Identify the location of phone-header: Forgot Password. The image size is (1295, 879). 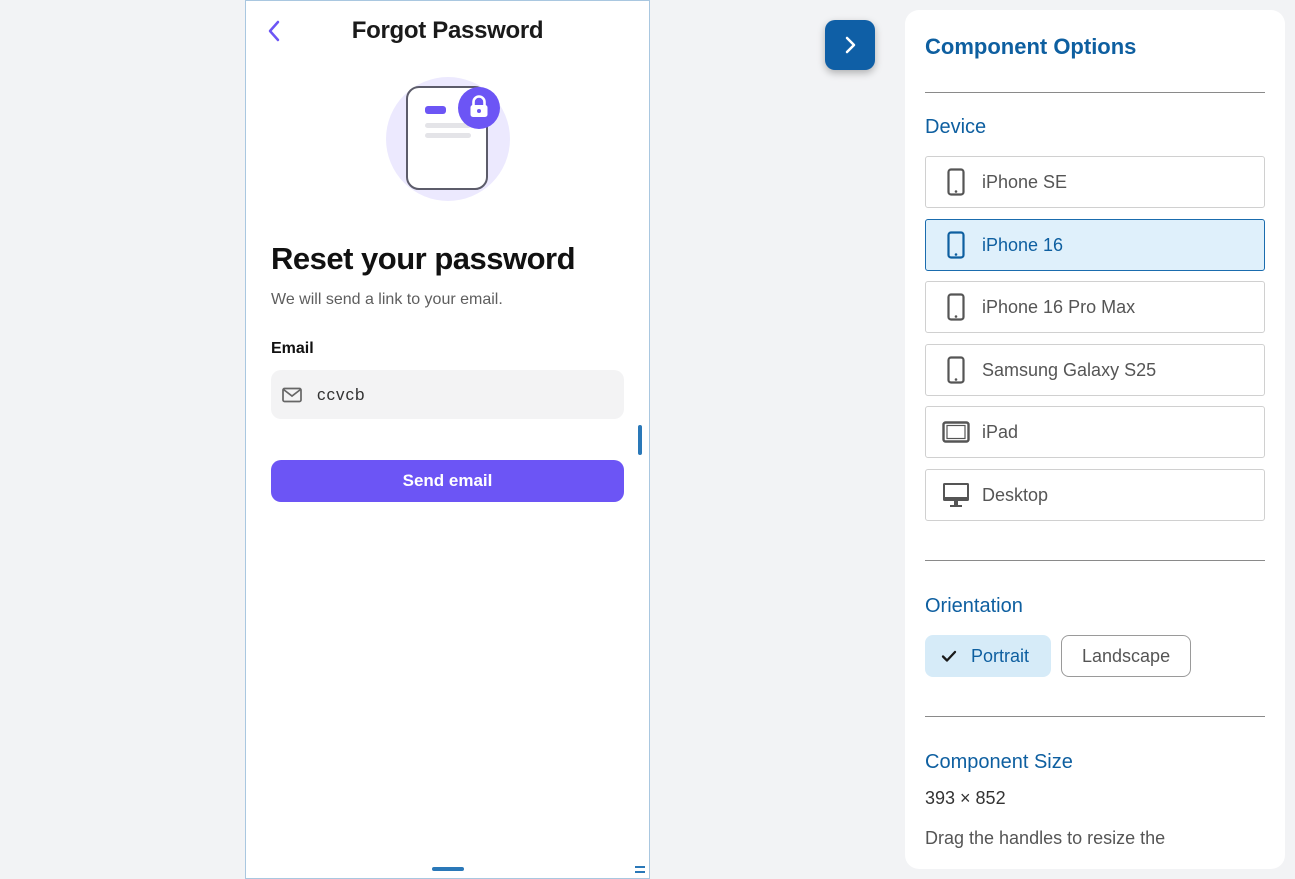
(447, 31).